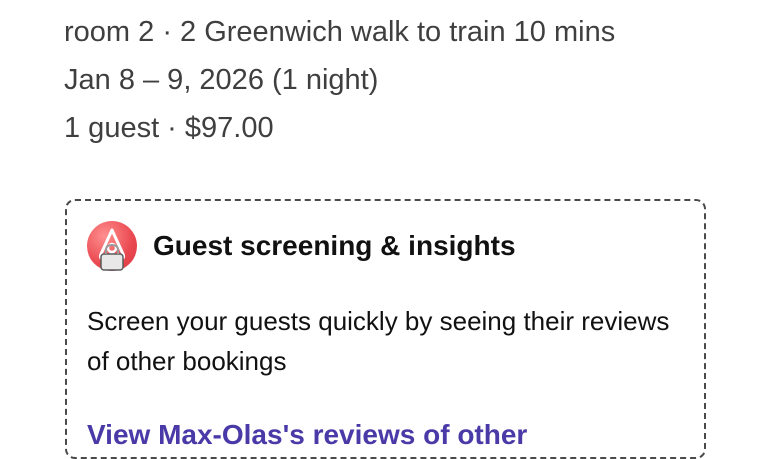  Describe the element at coordinates (112, 246) in the screenshot. I see `airbnb-lock-badge-icon` at that location.